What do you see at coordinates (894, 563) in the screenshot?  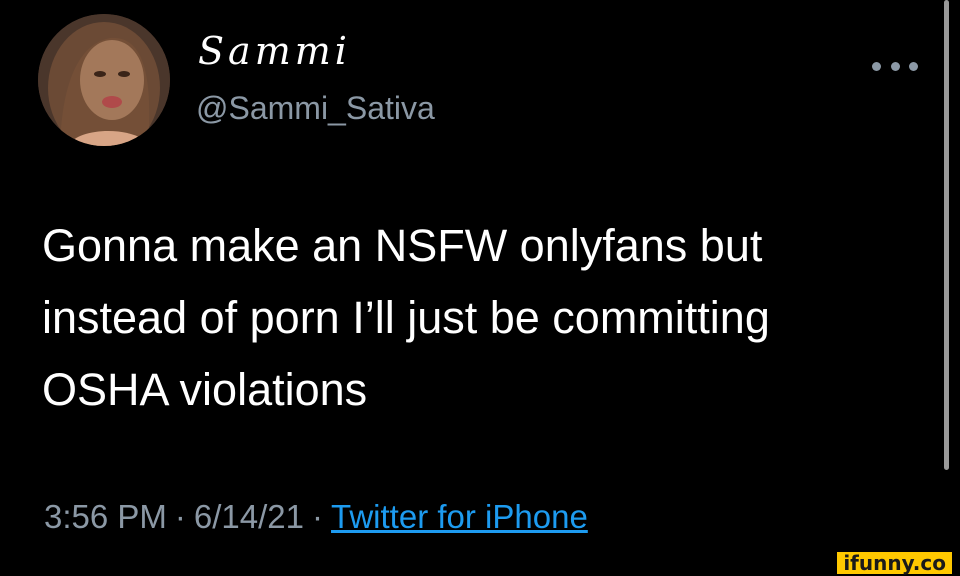 I see `watermark-logo: ifunny.co` at bounding box center [894, 563].